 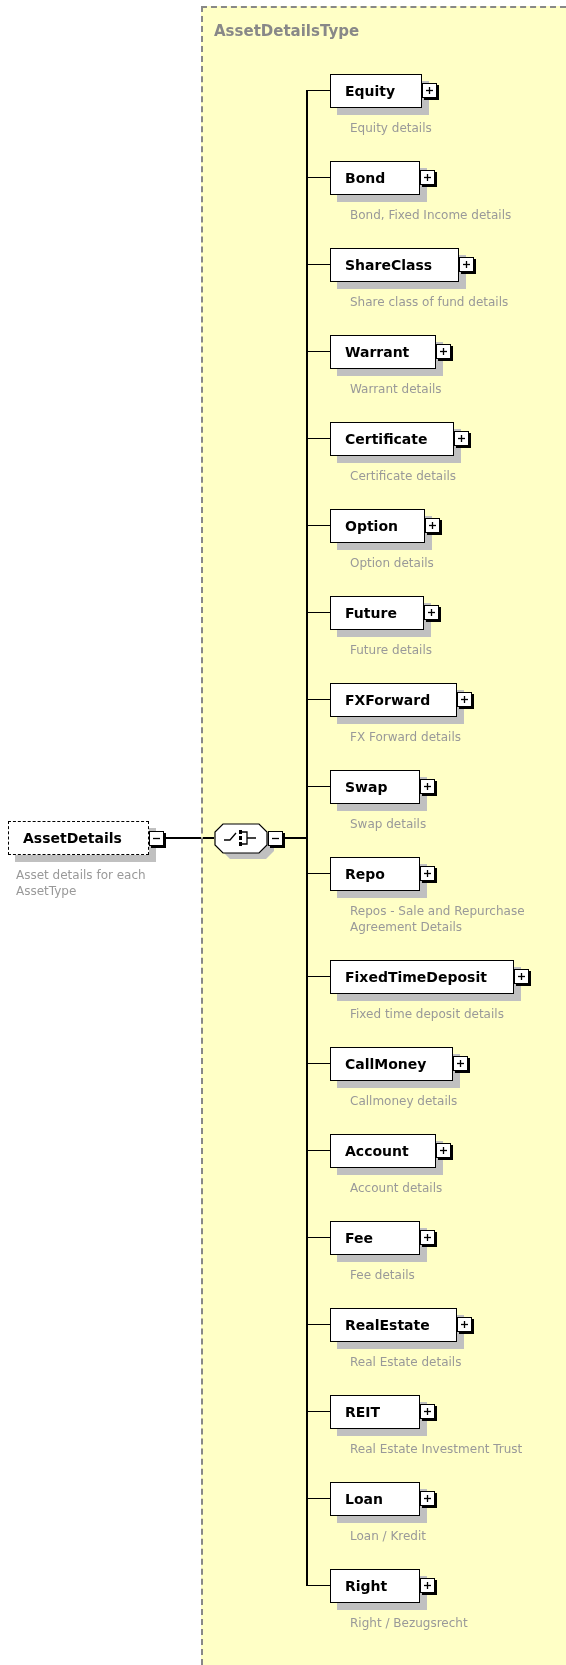 I want to click on element-description: Real Estate details, so click(x=406, y=1361).